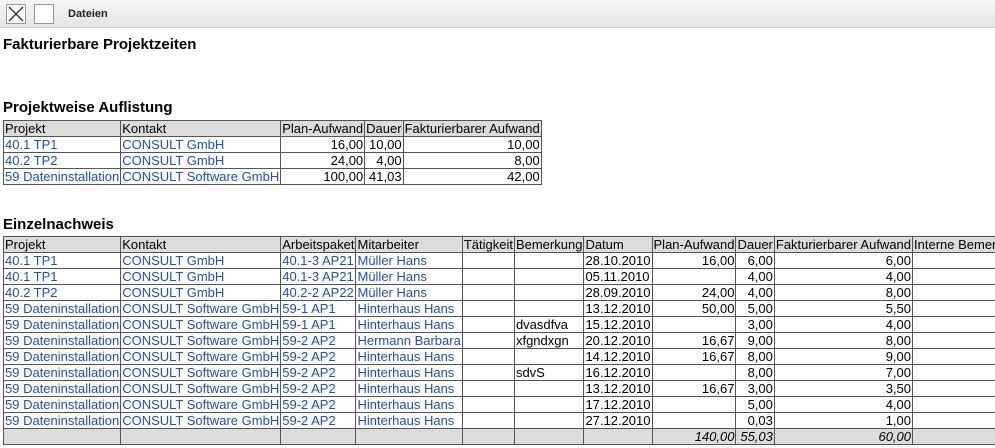  Describe the element at coordinates (472, 144) in the screenshot. I see `cell-fakturierbarer-aufwand: 10,00` at that location.